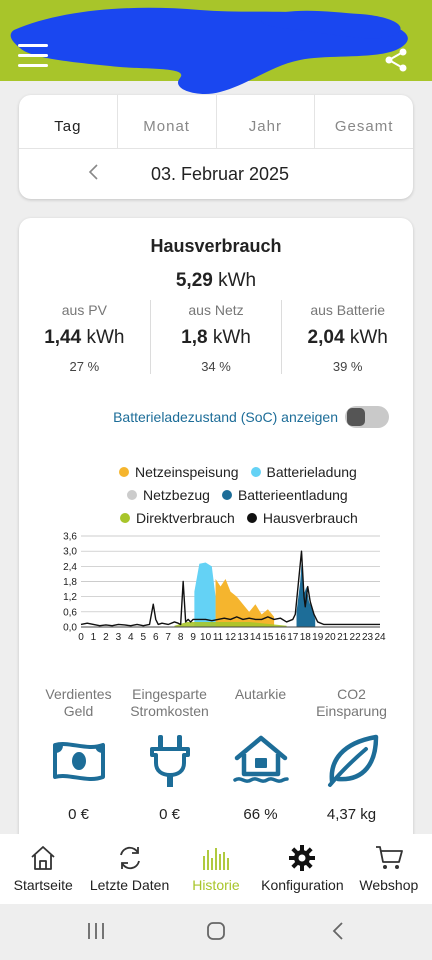 Image resolution: width=432 pixels, height=960 pixels. I want to click on leaf-icon, so click(352, 760).